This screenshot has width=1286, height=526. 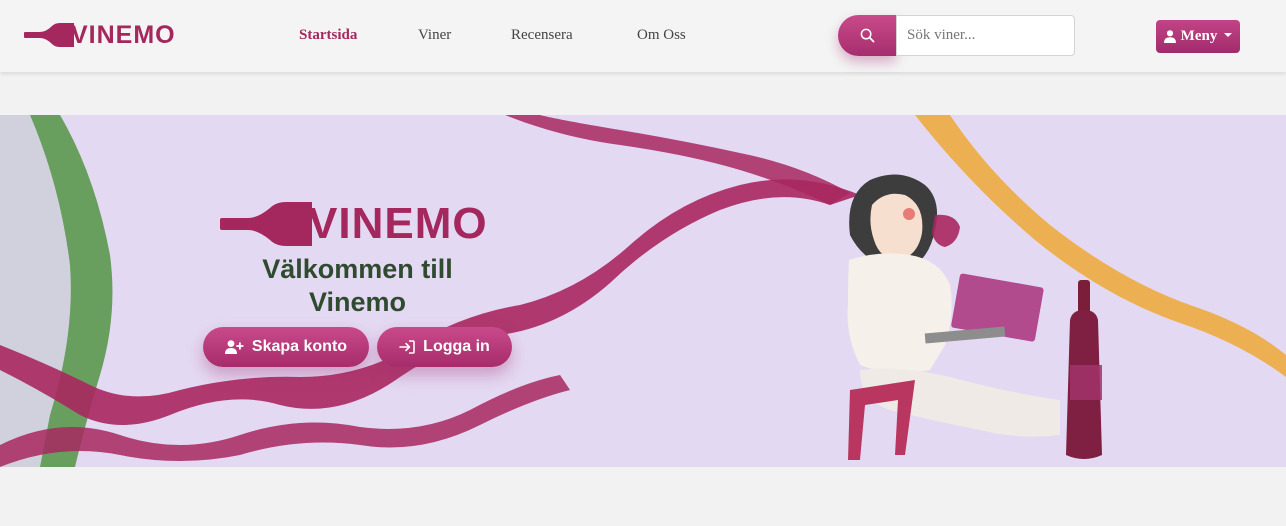 What do you see at coordinates (985, 35) in the screenshot?
I see `search-input` at bounding box center [985, 35].